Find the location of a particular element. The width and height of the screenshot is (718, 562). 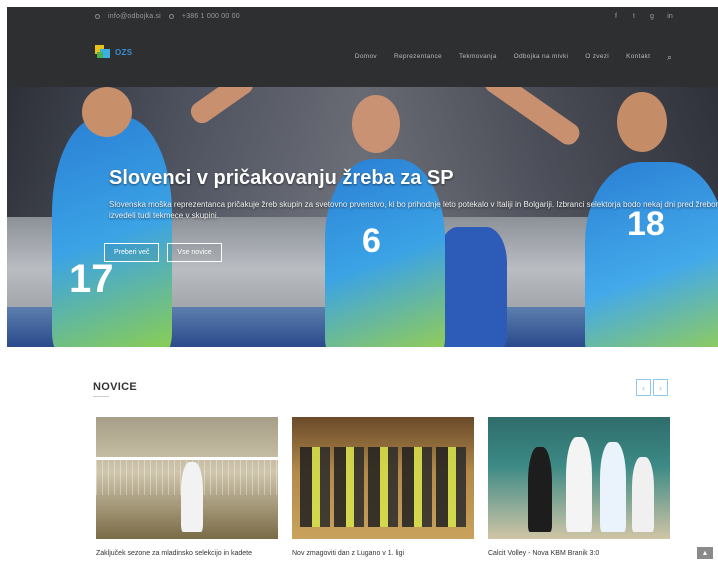

prev-arrow-icon: ‹ is located at coordinates (643, 387).